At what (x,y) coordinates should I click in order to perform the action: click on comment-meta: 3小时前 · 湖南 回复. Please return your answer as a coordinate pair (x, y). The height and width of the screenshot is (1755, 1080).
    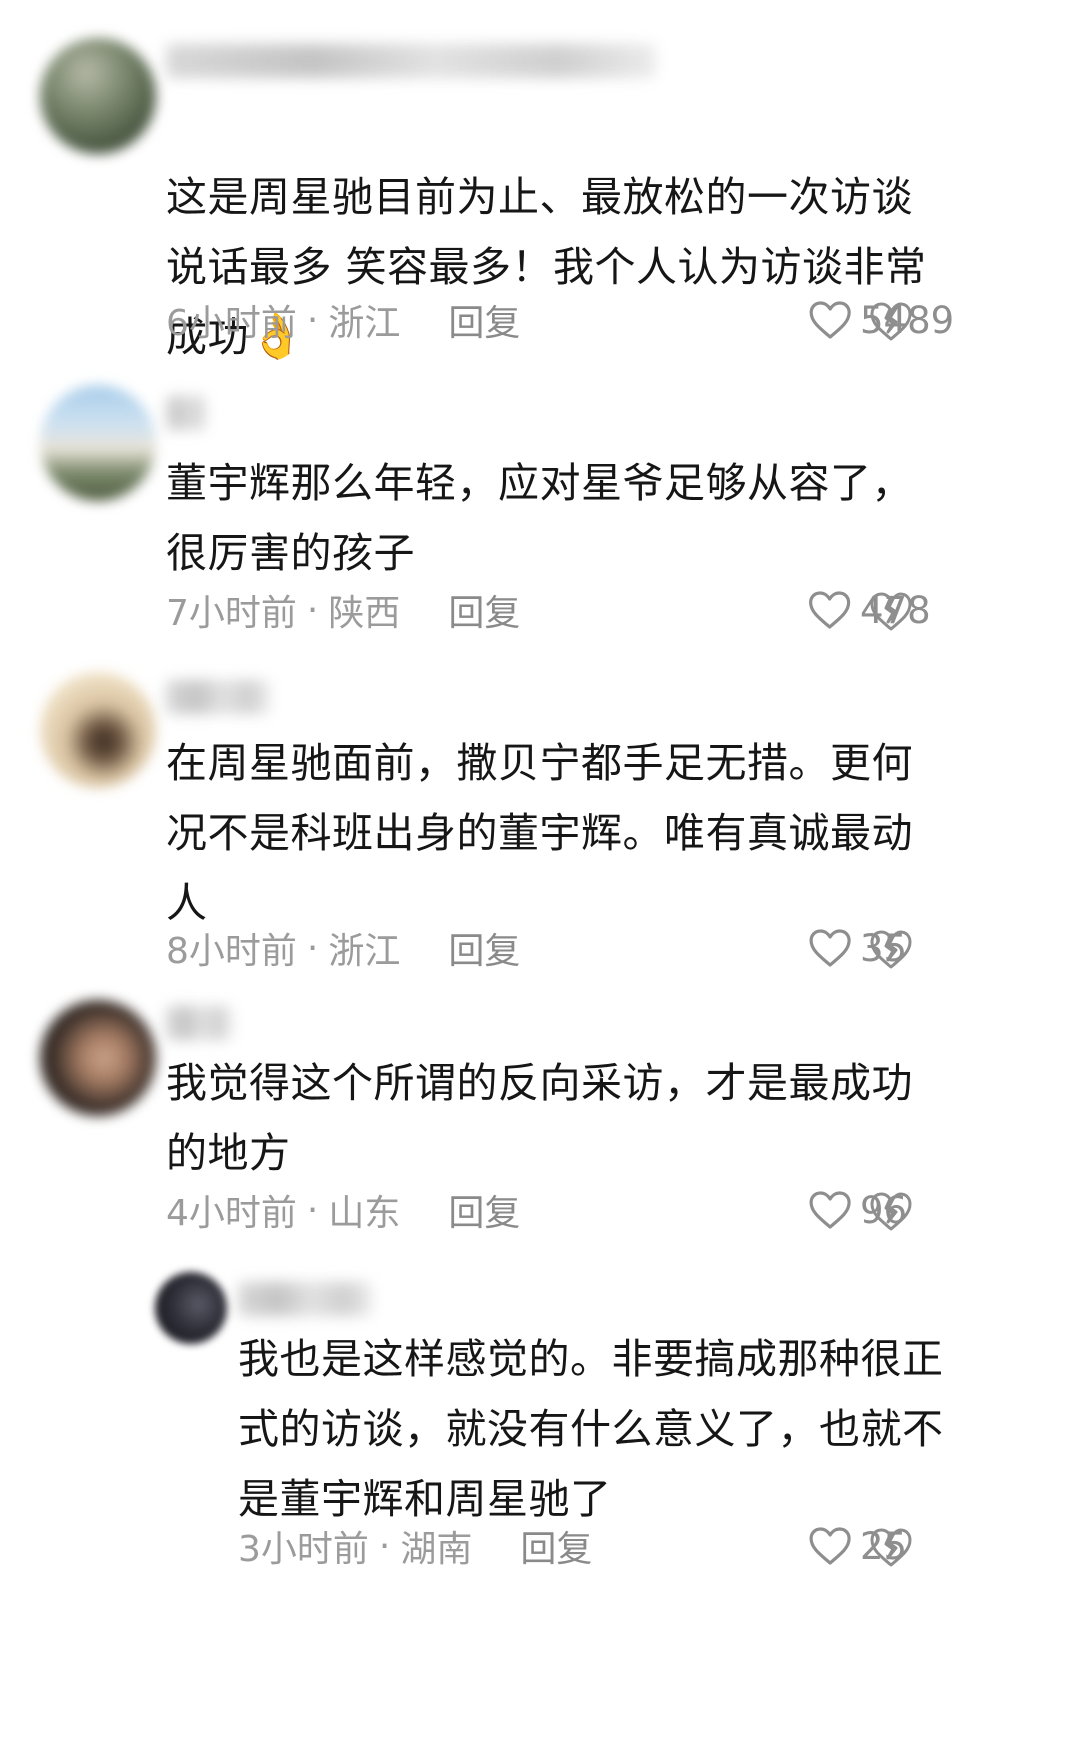
    Looking at the image, I should click on (415, 1546).